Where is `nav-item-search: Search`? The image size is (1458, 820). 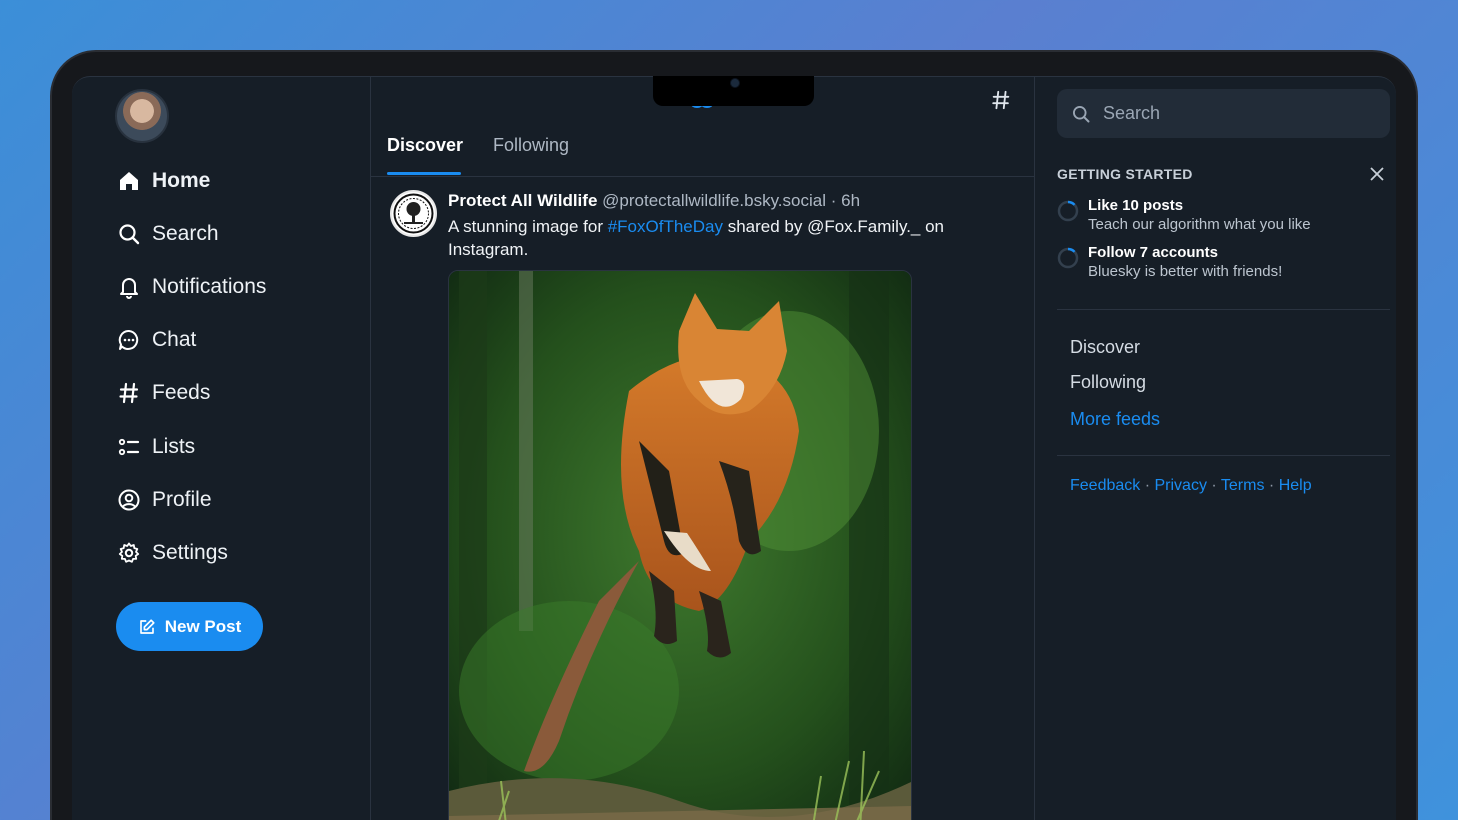
nav-item-search: Search is located at coordinates (167, 234).